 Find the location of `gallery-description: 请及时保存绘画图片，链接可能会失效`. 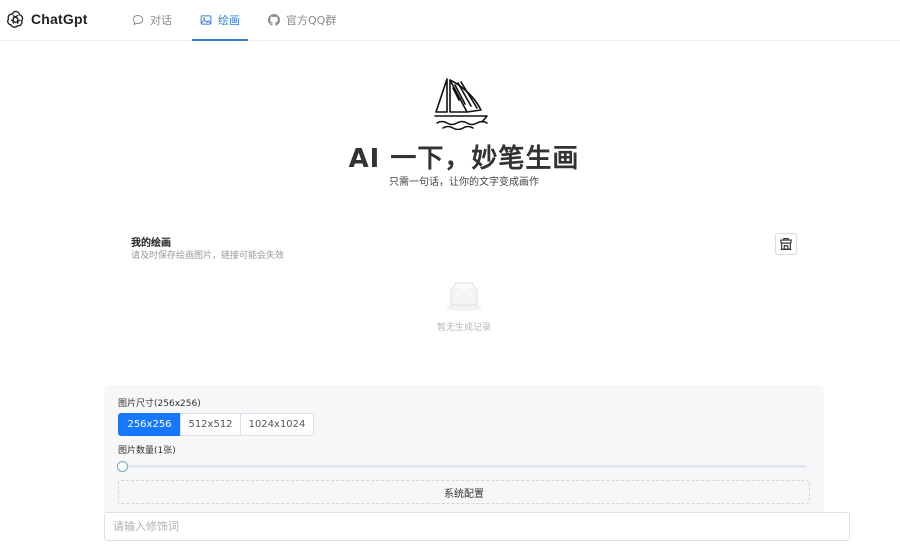

gallery-description: 请及时保存绘画图片，链接可能会失效 is located at coordinates (208, 256).